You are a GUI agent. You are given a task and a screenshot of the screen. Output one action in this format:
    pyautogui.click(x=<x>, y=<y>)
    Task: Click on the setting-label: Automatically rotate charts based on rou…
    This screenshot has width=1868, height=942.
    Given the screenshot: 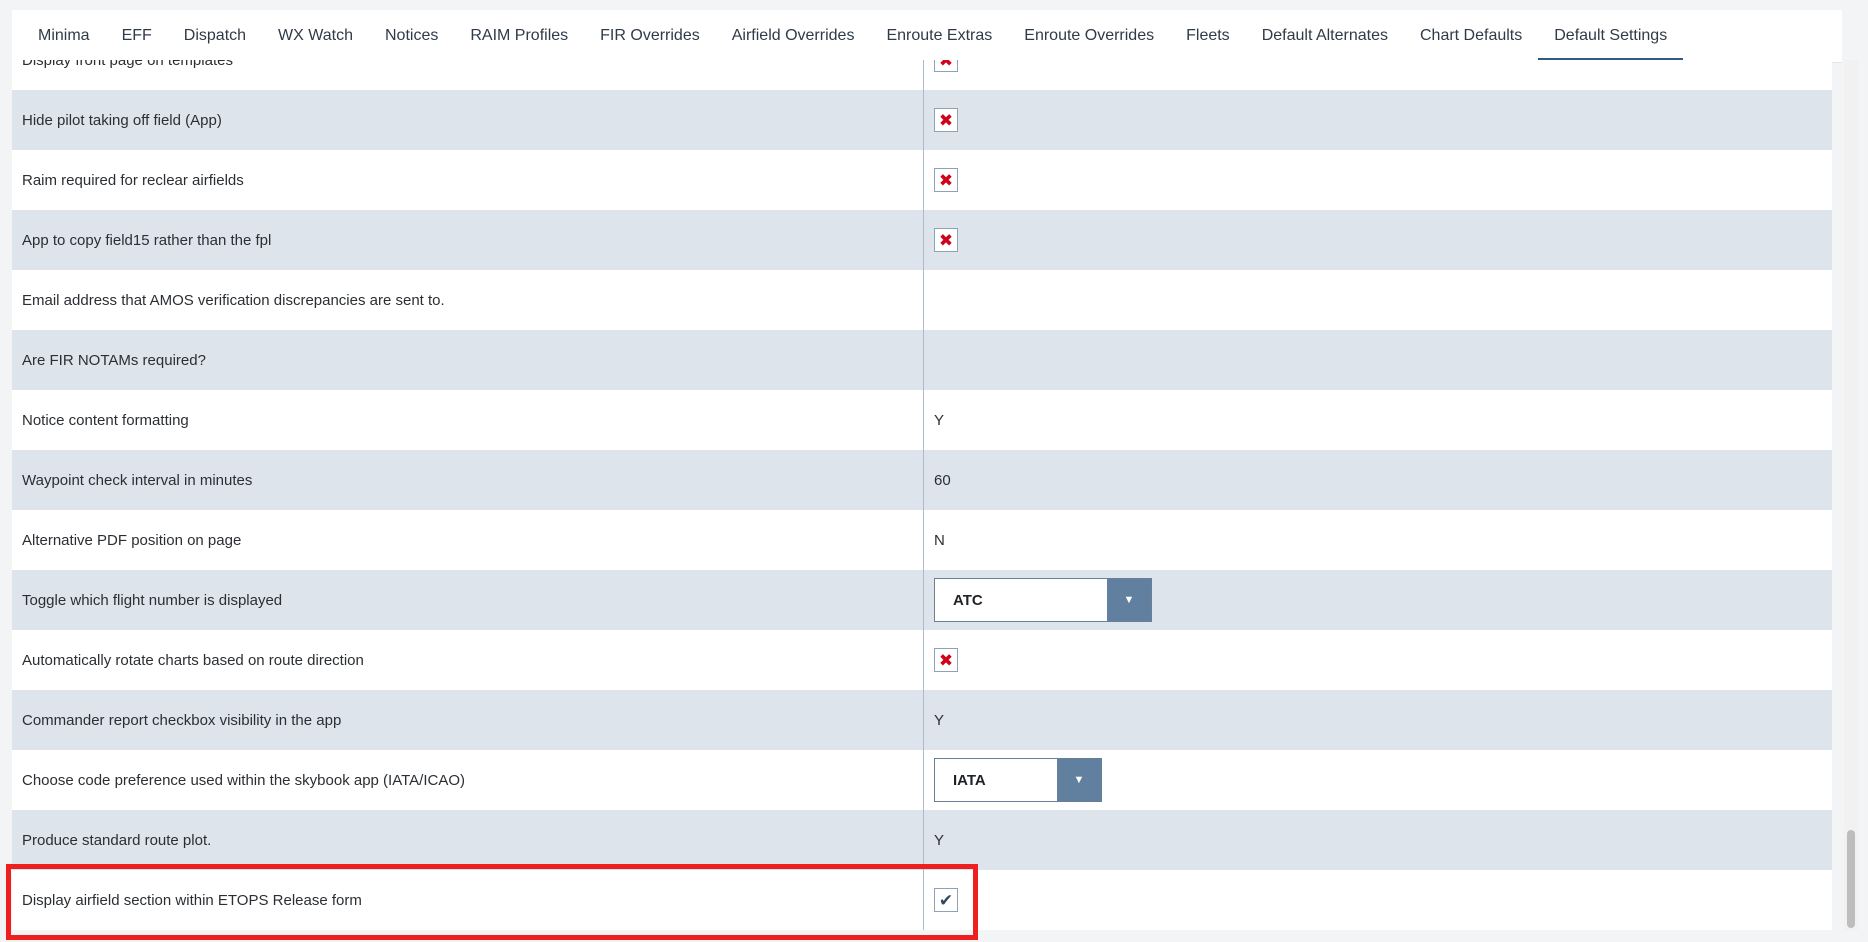 What is the action you would take?
    pyautogui.click(x=193, y=660)
    